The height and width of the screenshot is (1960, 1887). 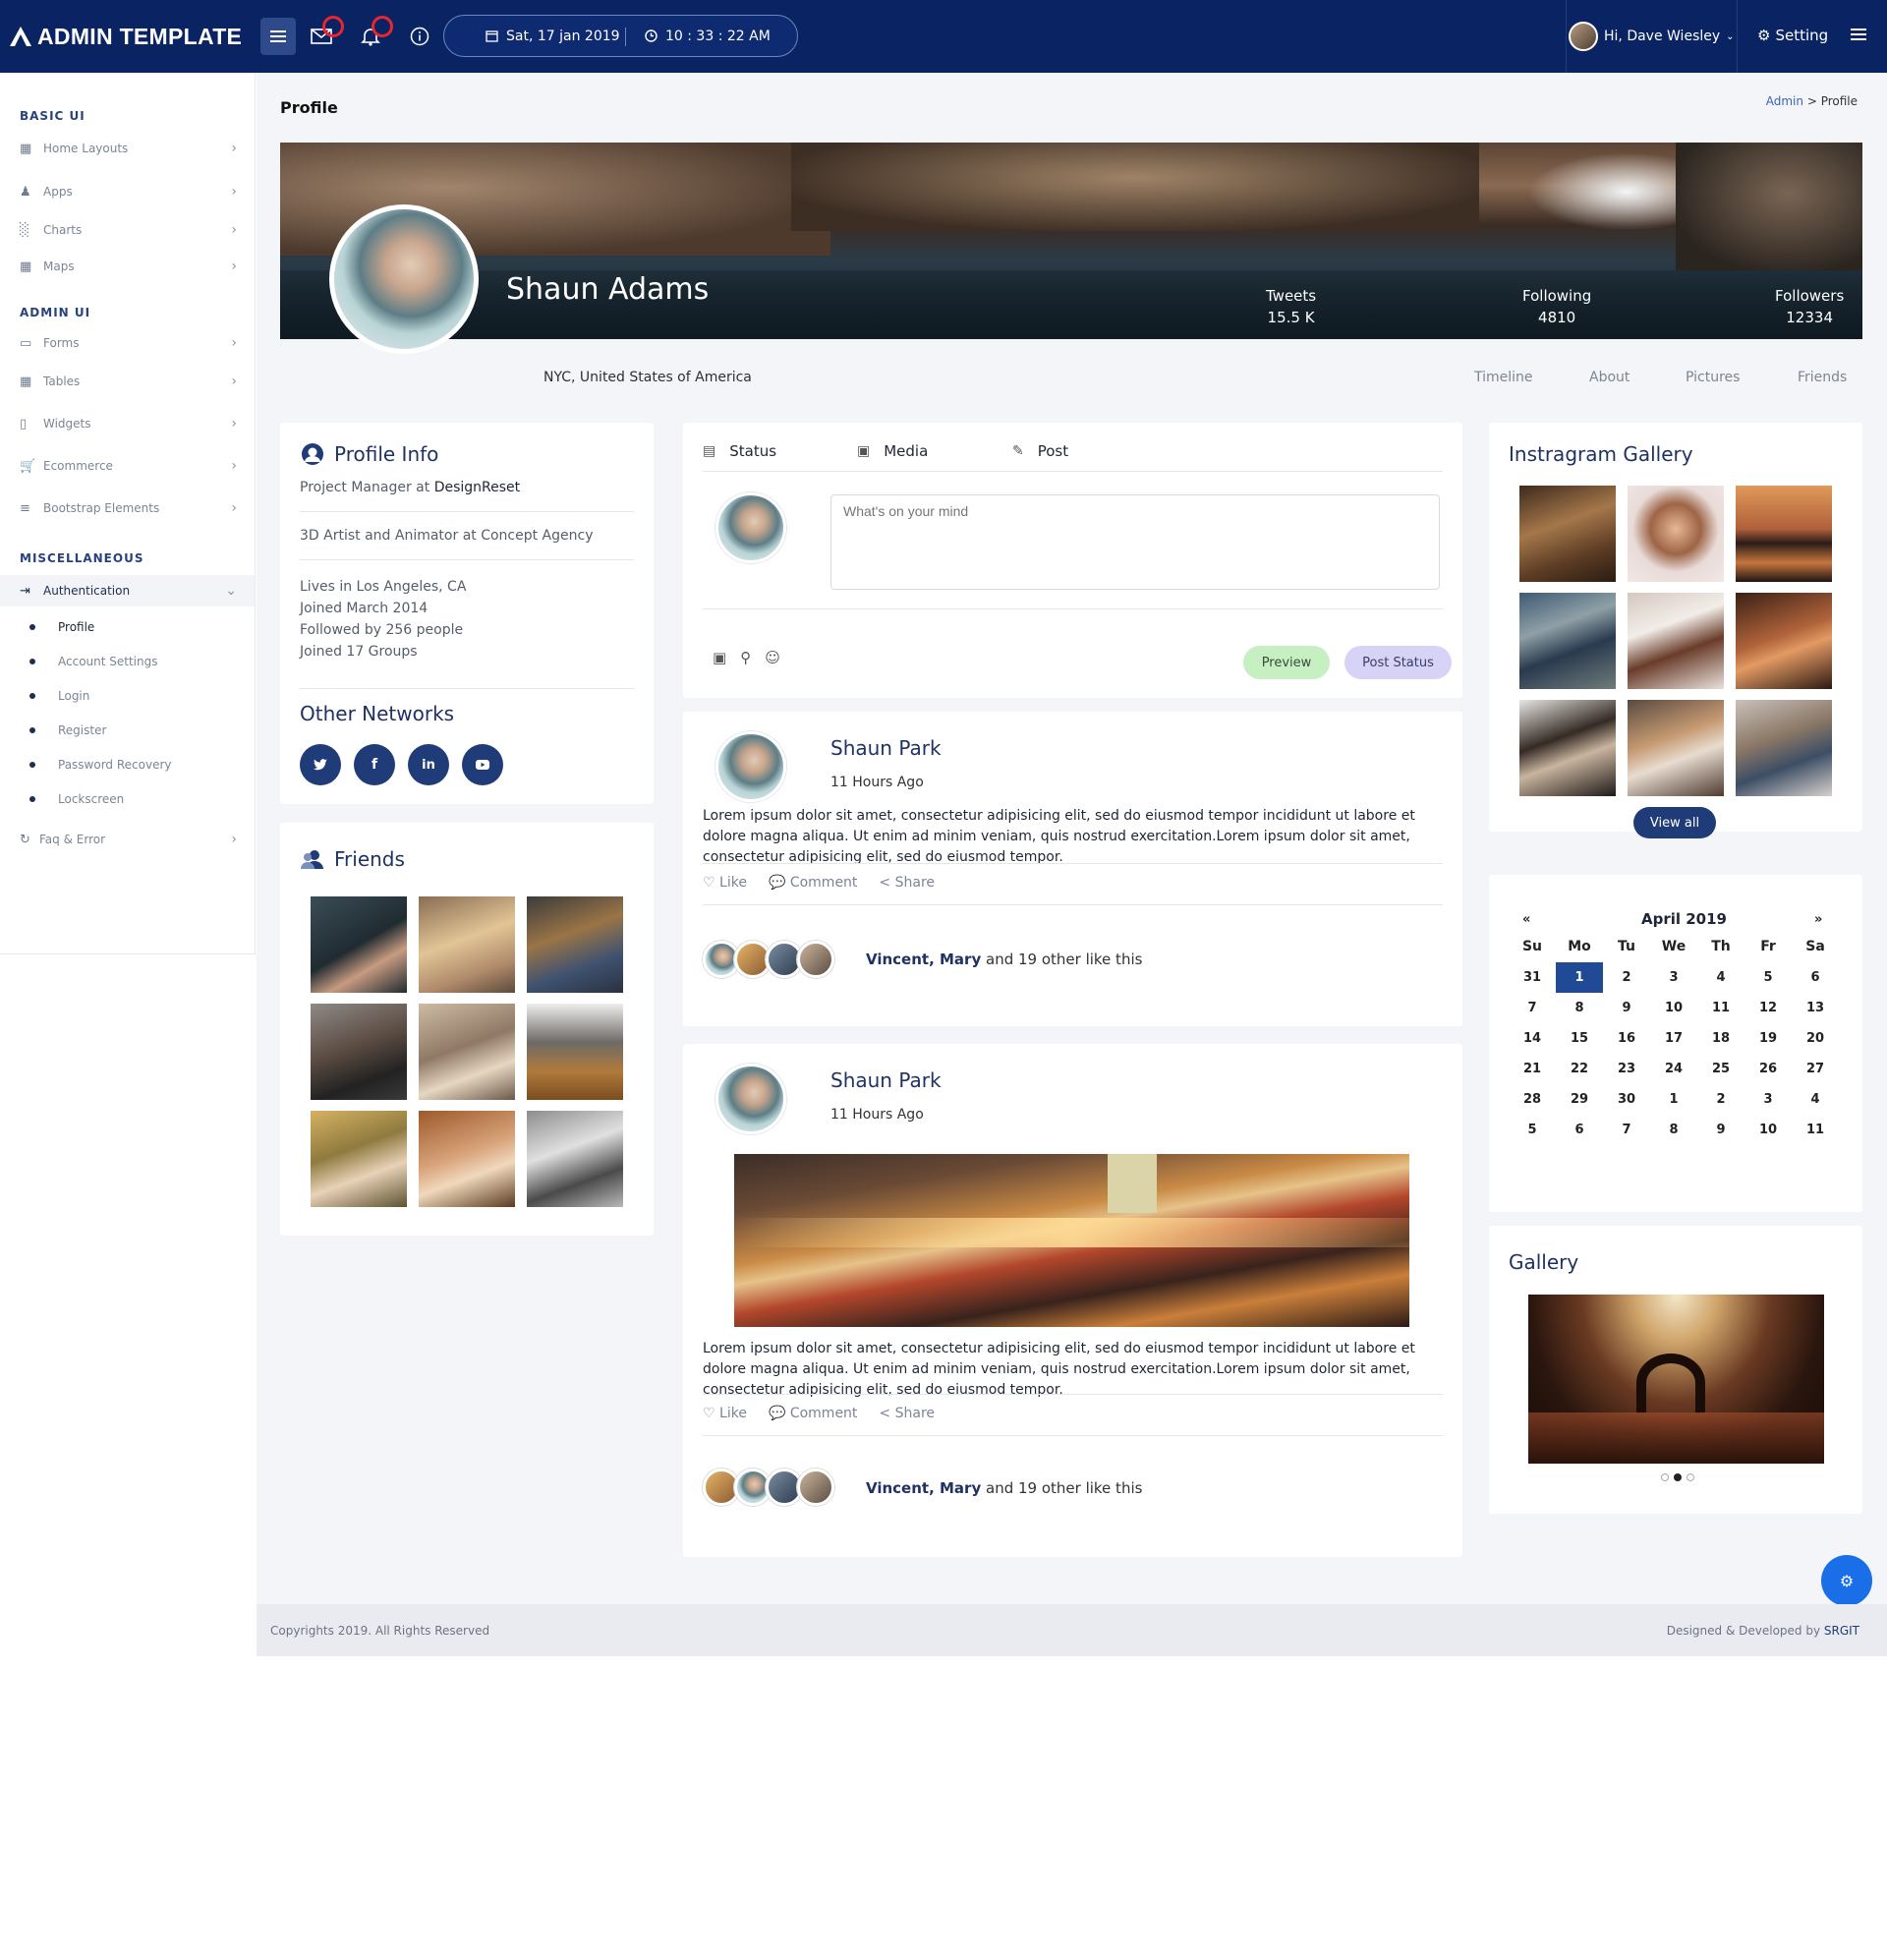 I want to click on tab-post: ✎ Post, so click(x=1040, y=451).